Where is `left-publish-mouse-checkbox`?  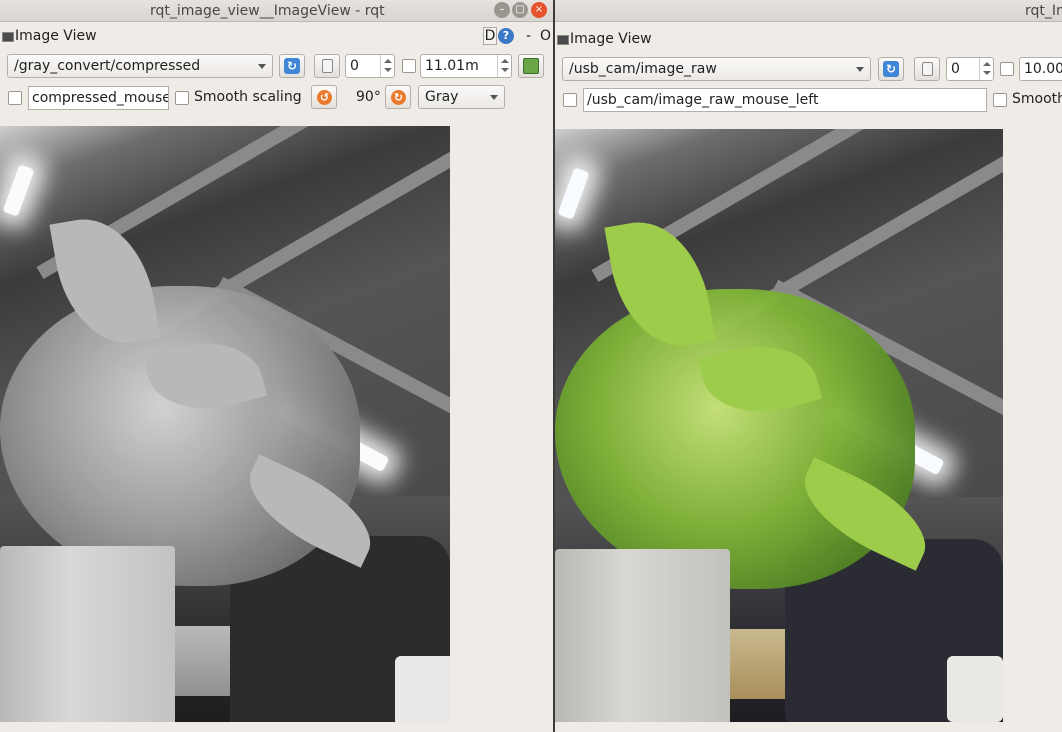 left-publish-mouse-checkbox is located at coordinates (15, 98).